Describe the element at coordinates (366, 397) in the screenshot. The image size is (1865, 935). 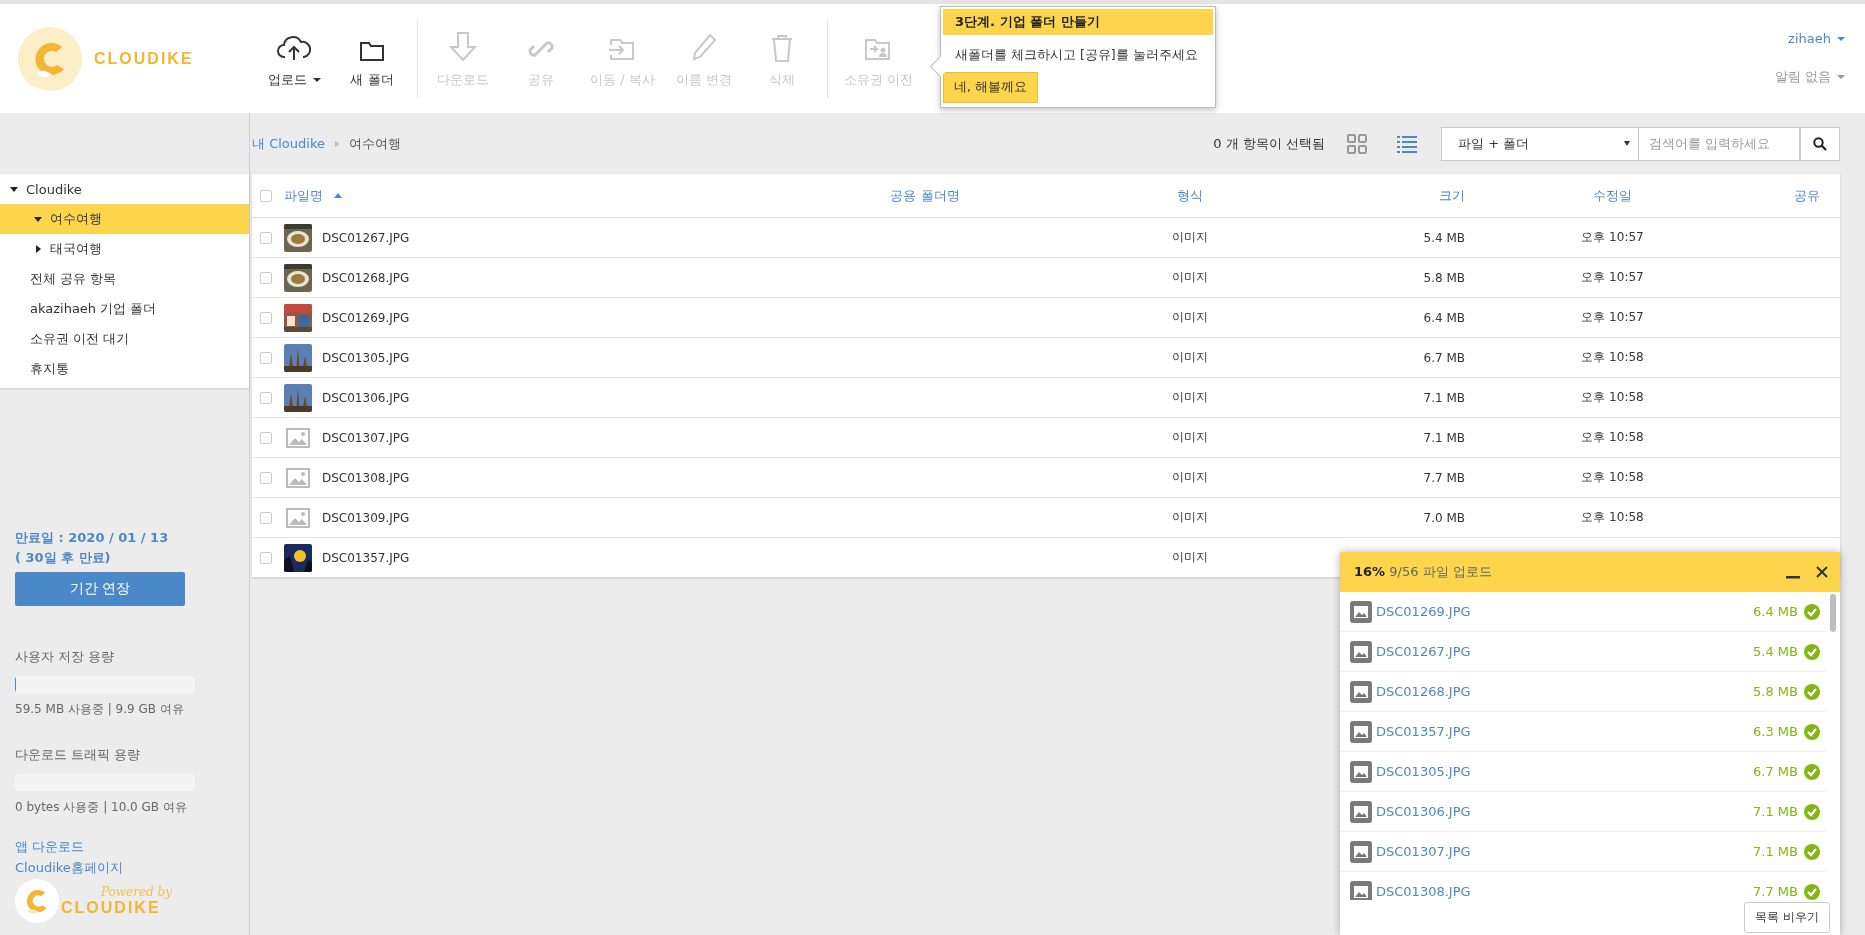
I see `file-name: DSC01306.JPG` at that location.